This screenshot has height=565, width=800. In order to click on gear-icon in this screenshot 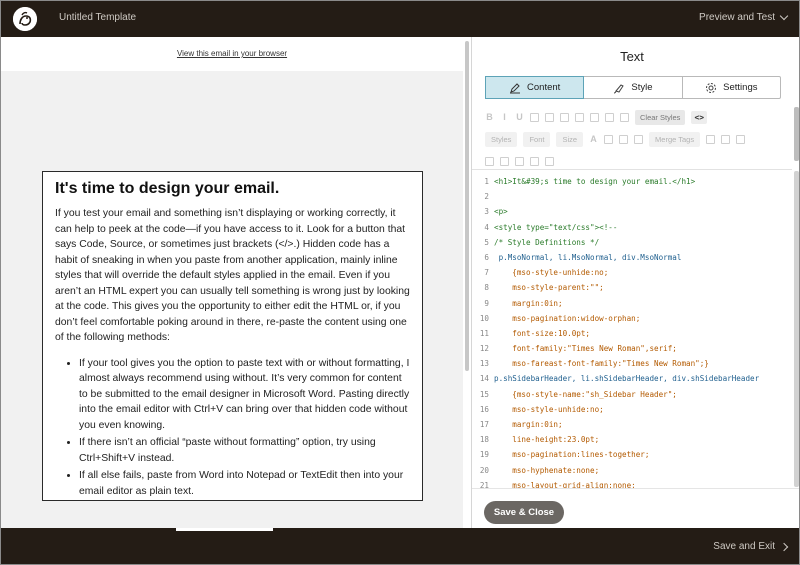, I will do `click(711, 87)`.